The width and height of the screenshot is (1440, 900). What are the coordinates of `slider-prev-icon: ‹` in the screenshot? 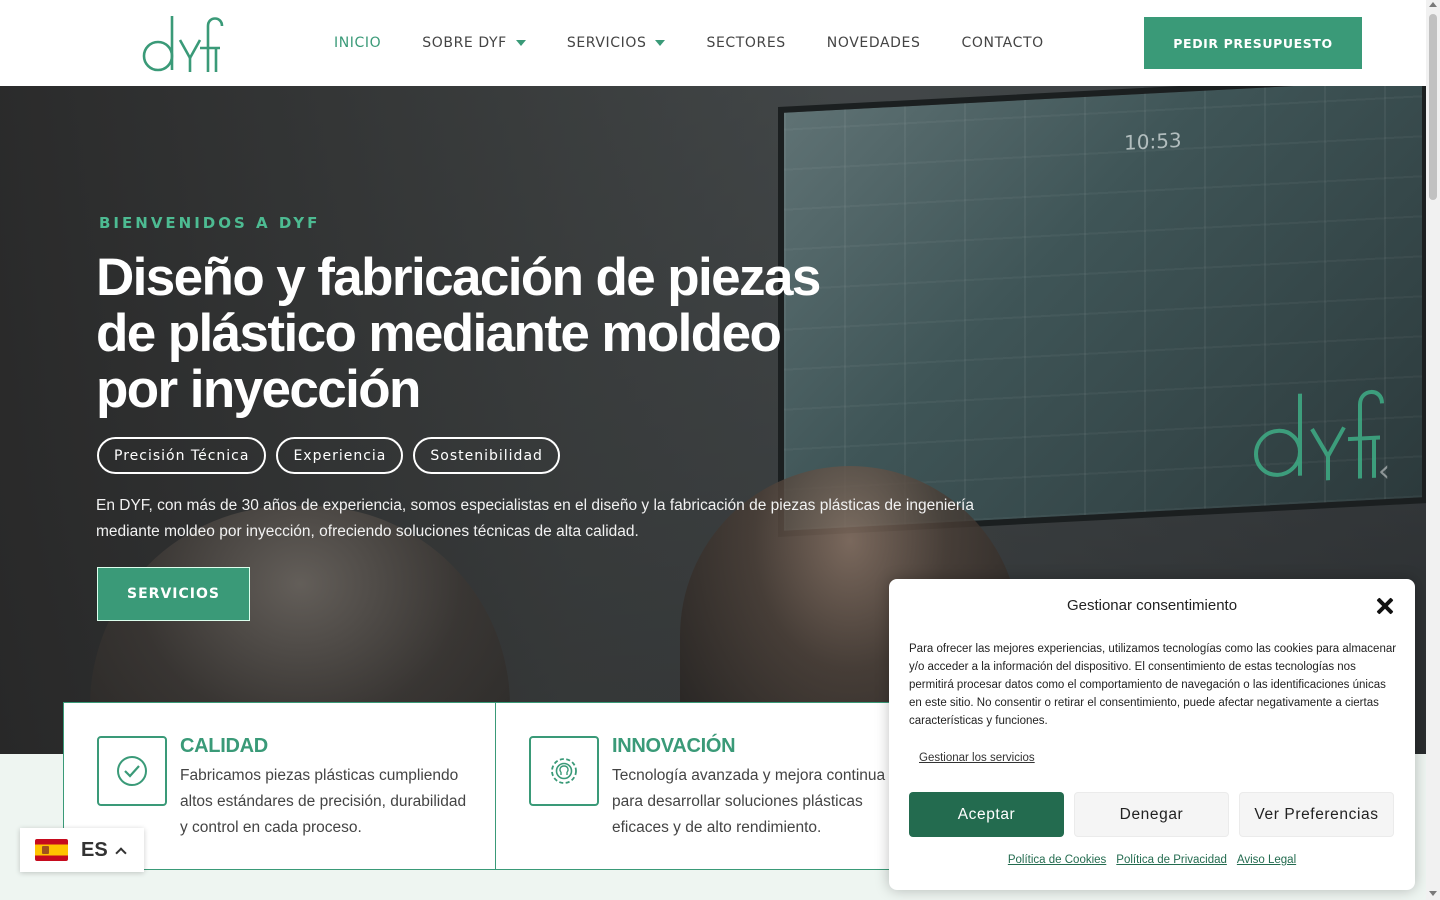 It's located at (1384, 471).